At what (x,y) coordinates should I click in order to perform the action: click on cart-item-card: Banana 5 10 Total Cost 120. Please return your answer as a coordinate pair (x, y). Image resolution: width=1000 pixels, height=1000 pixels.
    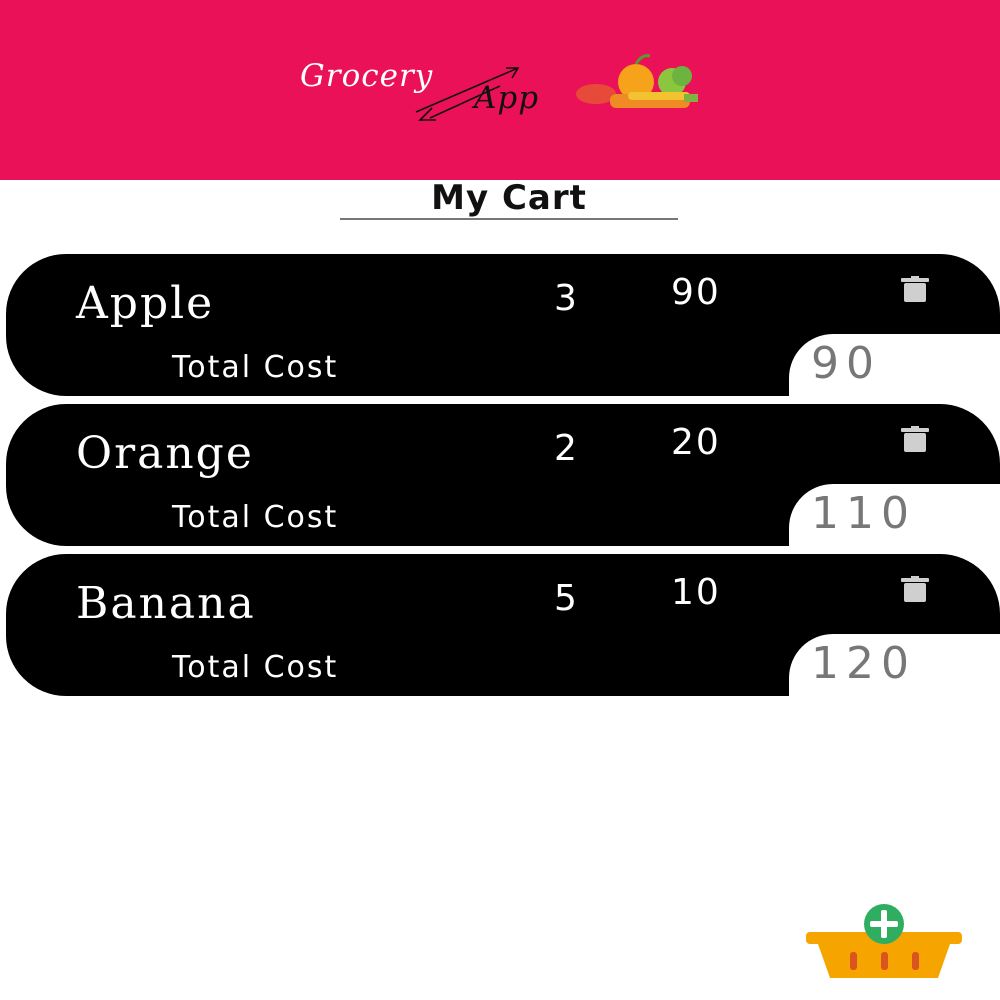
    Looking at the image, I should click on (503, 625).